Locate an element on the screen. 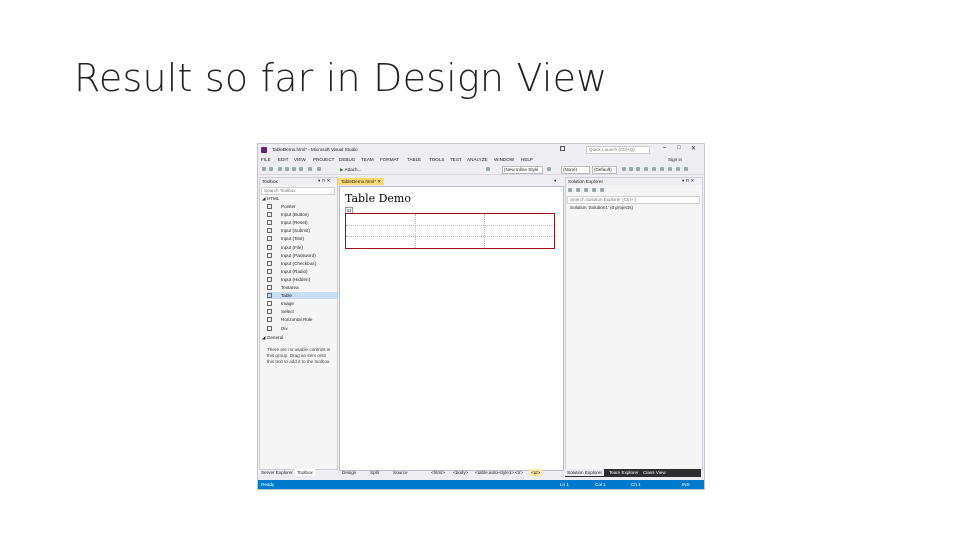 The image size is (960, 540). align-icon is located at coordinates (662, 169).